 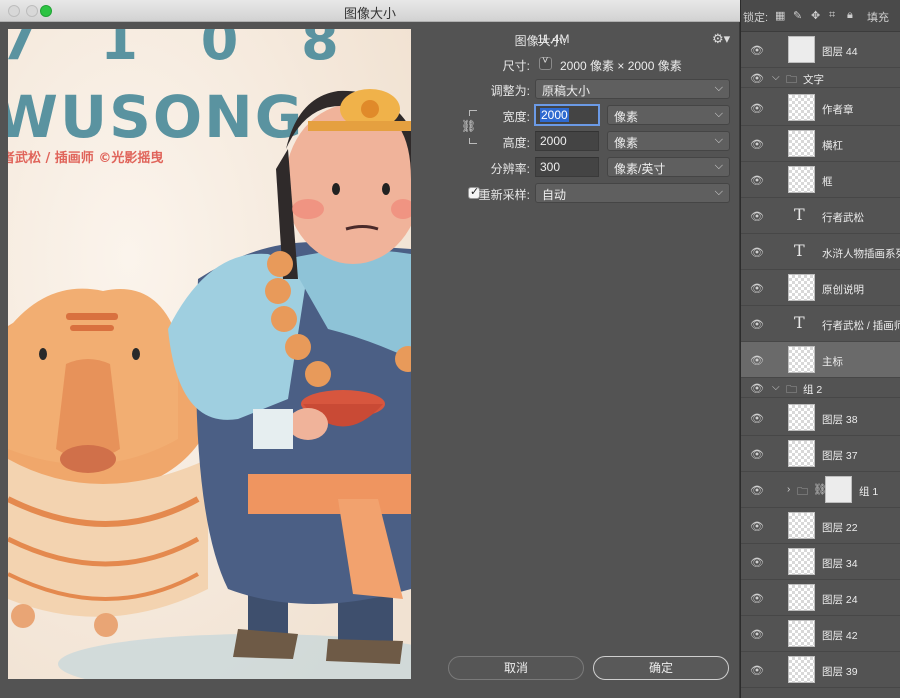 What do you see at coordinates (820, 388) in the screenshot?
I see `layer-group-row: 👁︎ ⌵ 🗀 组 2` at bounding box center [820, 388].